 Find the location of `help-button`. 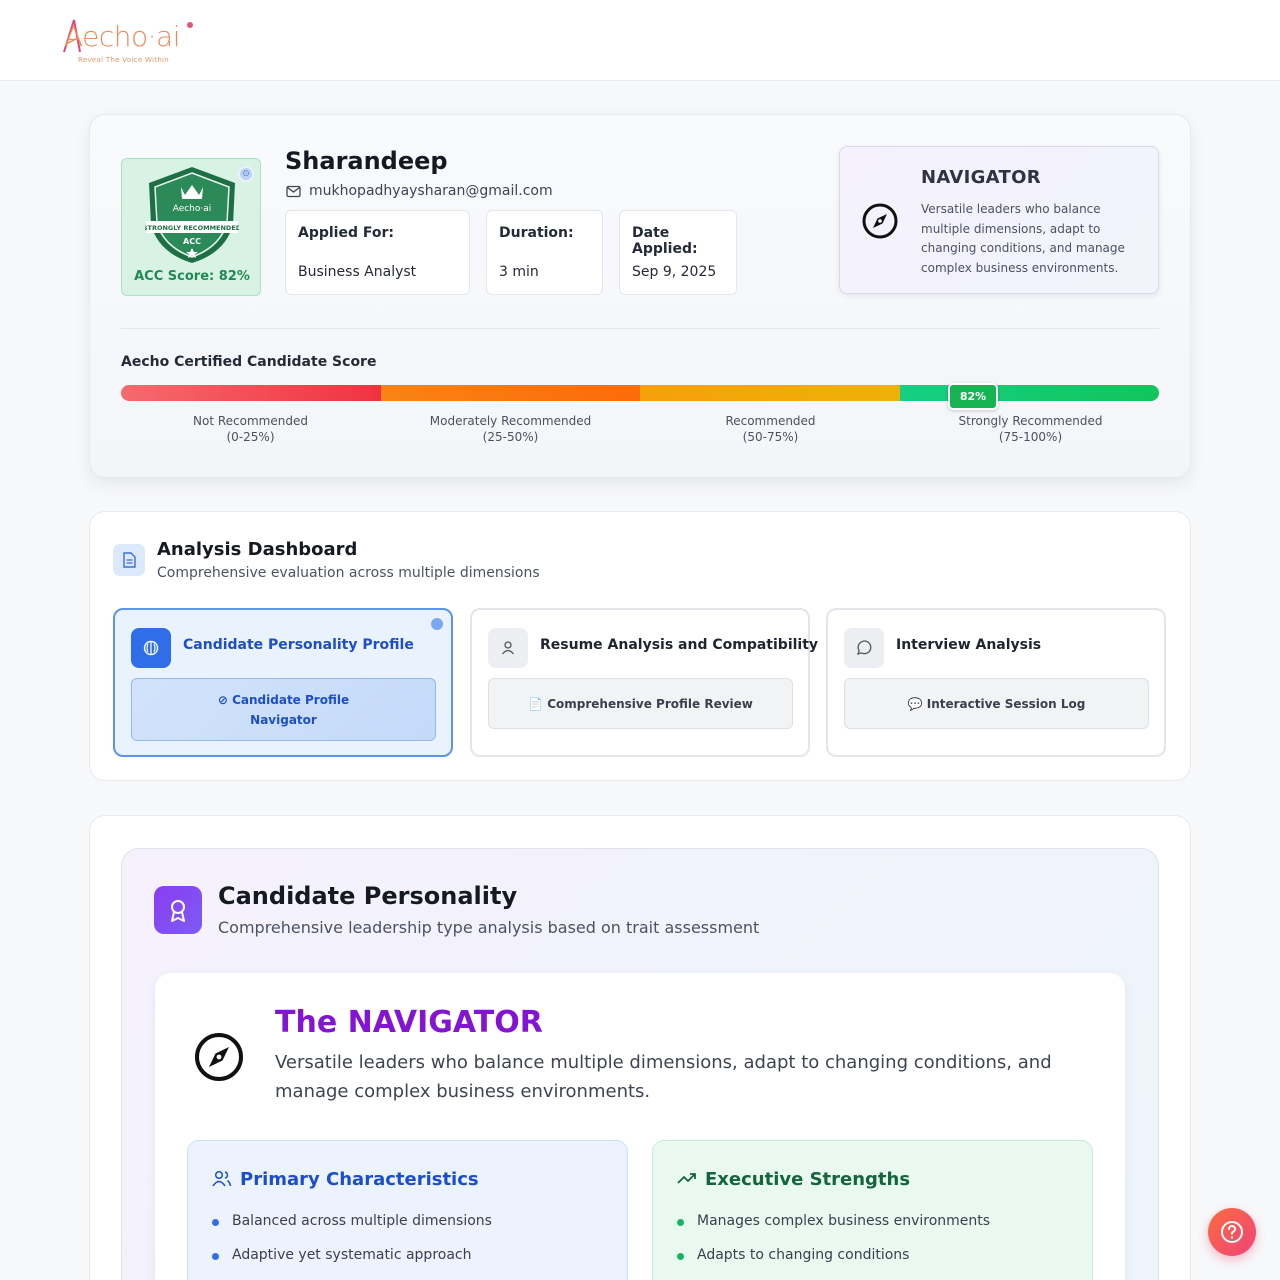

help-button is located at coordinates (1232, 1232).